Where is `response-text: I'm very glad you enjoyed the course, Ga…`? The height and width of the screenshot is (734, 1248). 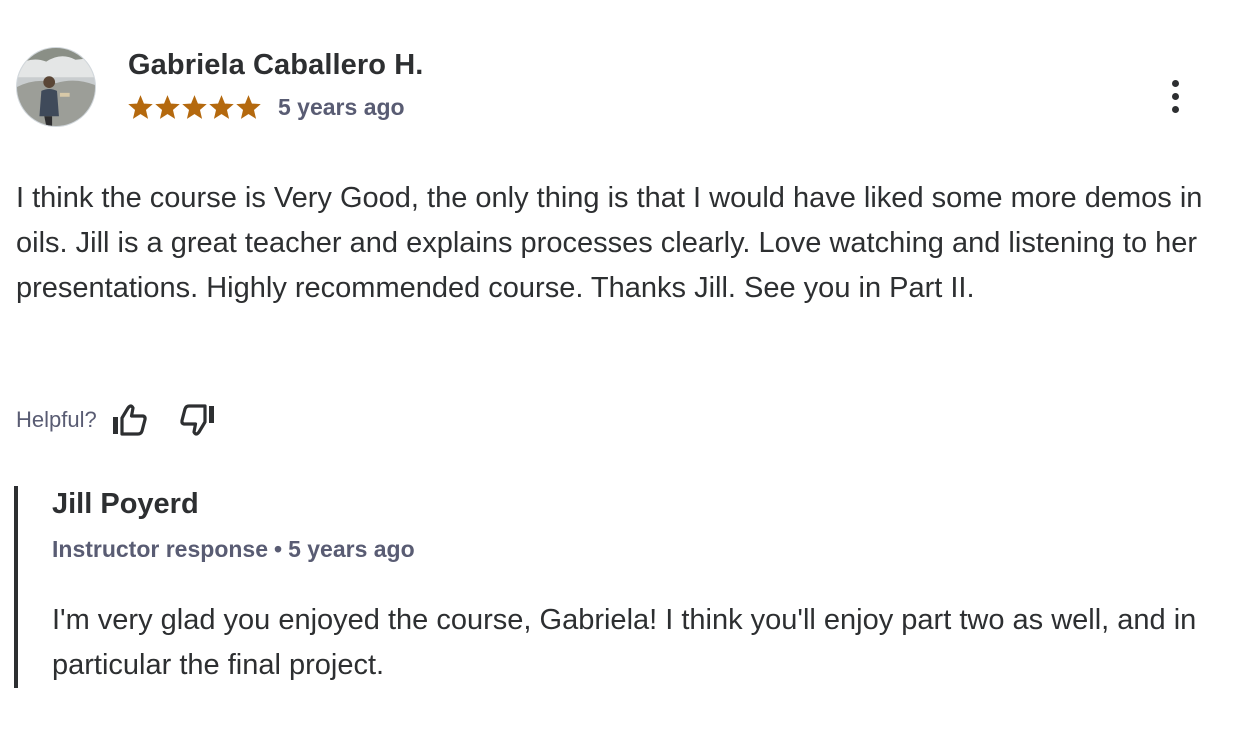 response-text: I'm very glad you enjoyed the course, Ga… is located at coordinates (624, 642).